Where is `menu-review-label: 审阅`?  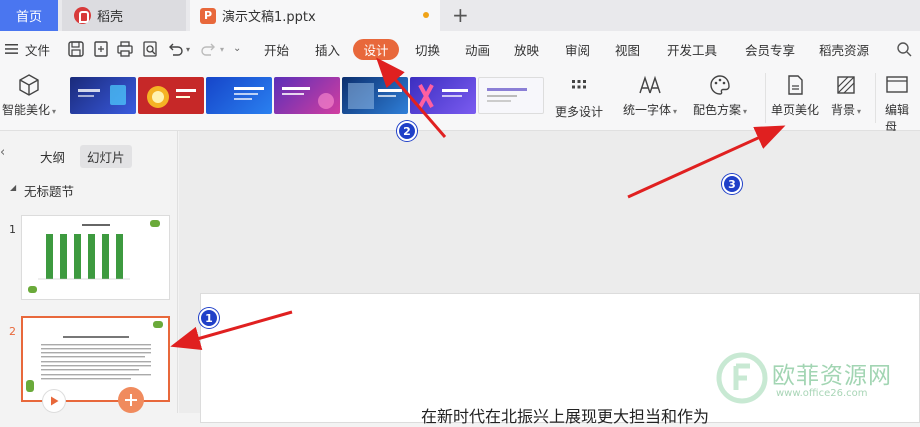 menu-review-label: 审阅 is located at coordinates (578, 50).